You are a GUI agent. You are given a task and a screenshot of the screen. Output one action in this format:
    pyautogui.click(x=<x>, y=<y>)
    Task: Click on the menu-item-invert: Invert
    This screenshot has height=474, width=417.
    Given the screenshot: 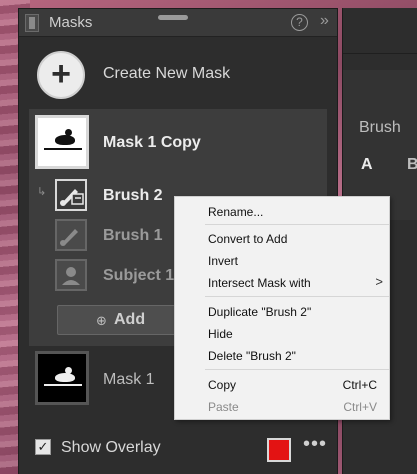 What is the action you would take?
    pyautogui.click(x=282, y=261)
    